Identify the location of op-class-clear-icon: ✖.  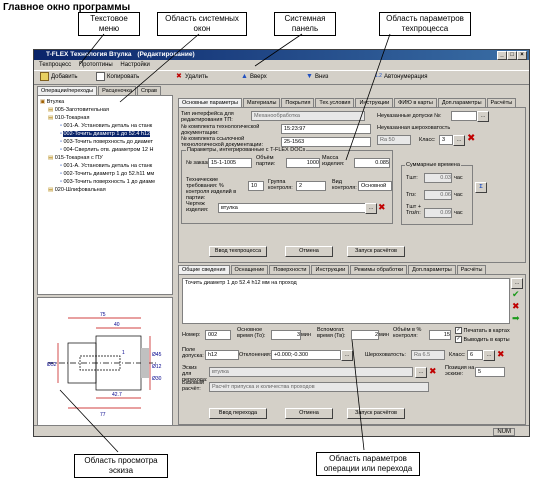
(501, 354).